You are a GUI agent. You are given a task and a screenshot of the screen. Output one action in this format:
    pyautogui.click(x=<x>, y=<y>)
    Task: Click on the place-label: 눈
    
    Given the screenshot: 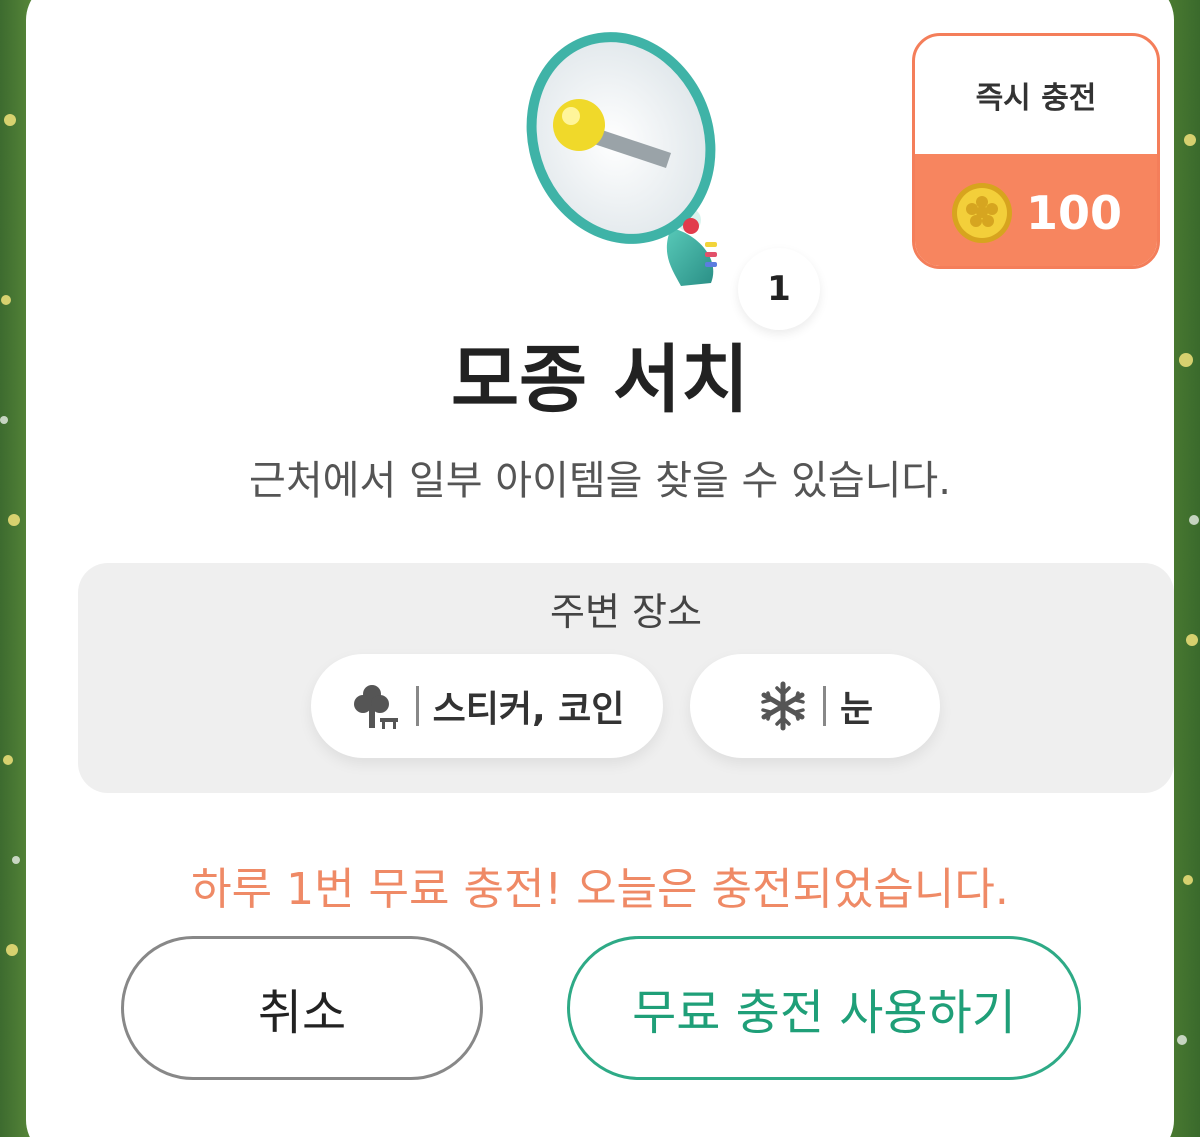 What is the action you would take?
    pyautogui.click(x=856, y=709)
    